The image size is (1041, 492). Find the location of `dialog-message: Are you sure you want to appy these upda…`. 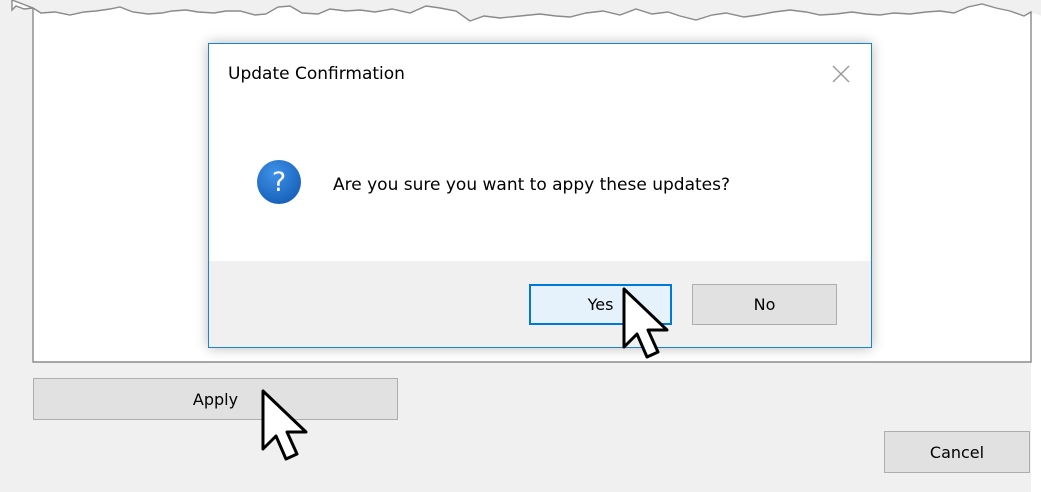

dialog-message: Are you sure you want to appy these upda… is located at coordinates (531, 185).